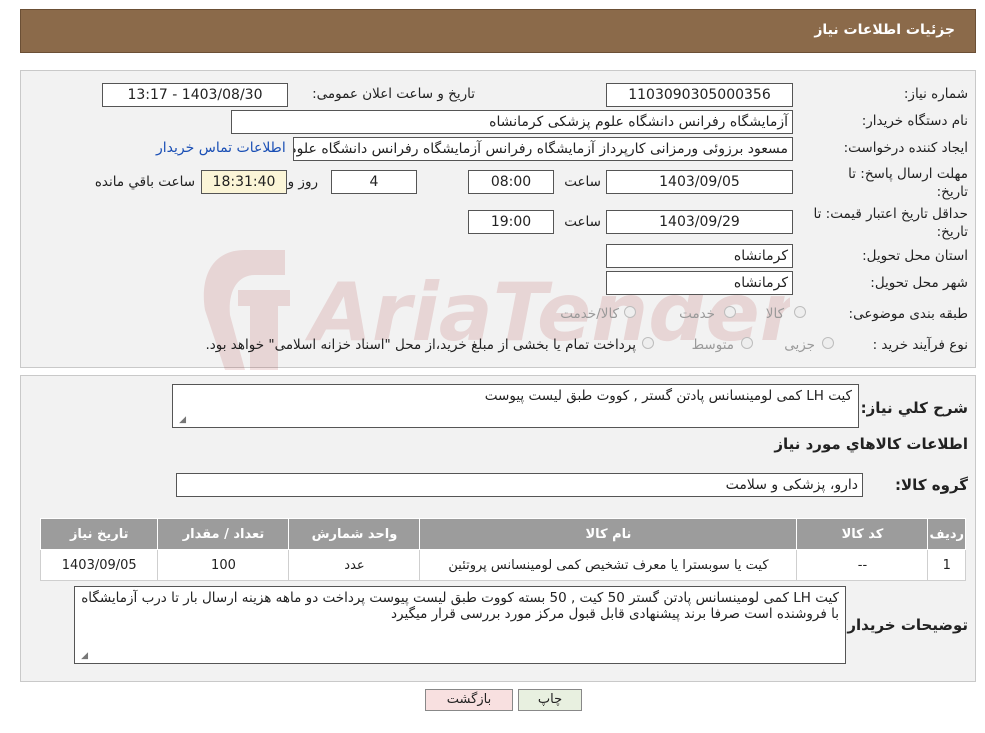 Image resolution: width=985 pixels, height=733 pixels. What do you see at coordinates (223, 534) in the screenshot?
I see `col-quantity-header: تعداد / مقدار` at bounding box center [223, 534].